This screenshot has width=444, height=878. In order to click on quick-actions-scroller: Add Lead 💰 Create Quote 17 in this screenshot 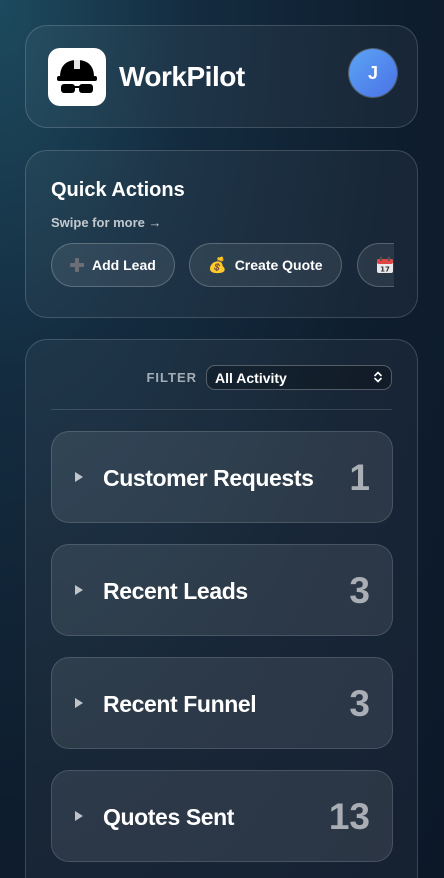, I will do `click(222, 266)`.